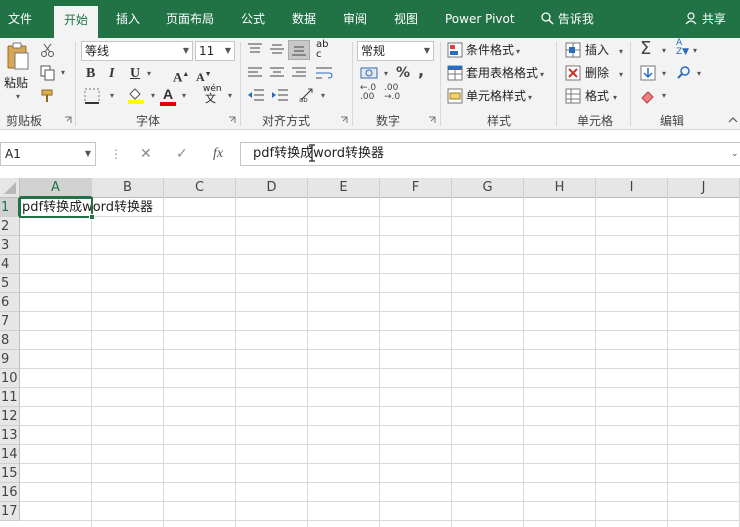 This screenshot has width=740, height=527. Describe the element at coordinates (695, 50) in the screenshot. I see `sort-dropdown-icon: ▾` at that location.